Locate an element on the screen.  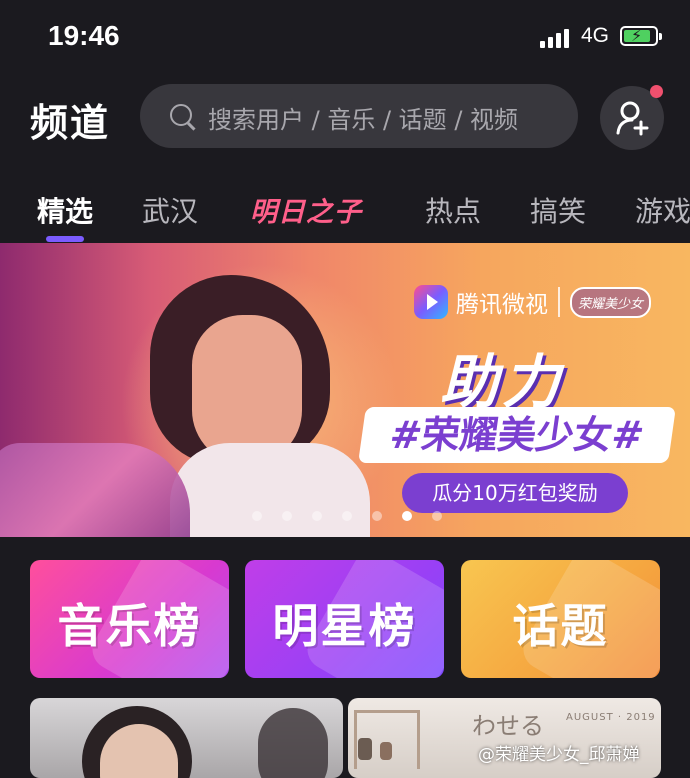
watermark: @荣耀美少女_邱萧婵 is located at coordinates (559, 755).